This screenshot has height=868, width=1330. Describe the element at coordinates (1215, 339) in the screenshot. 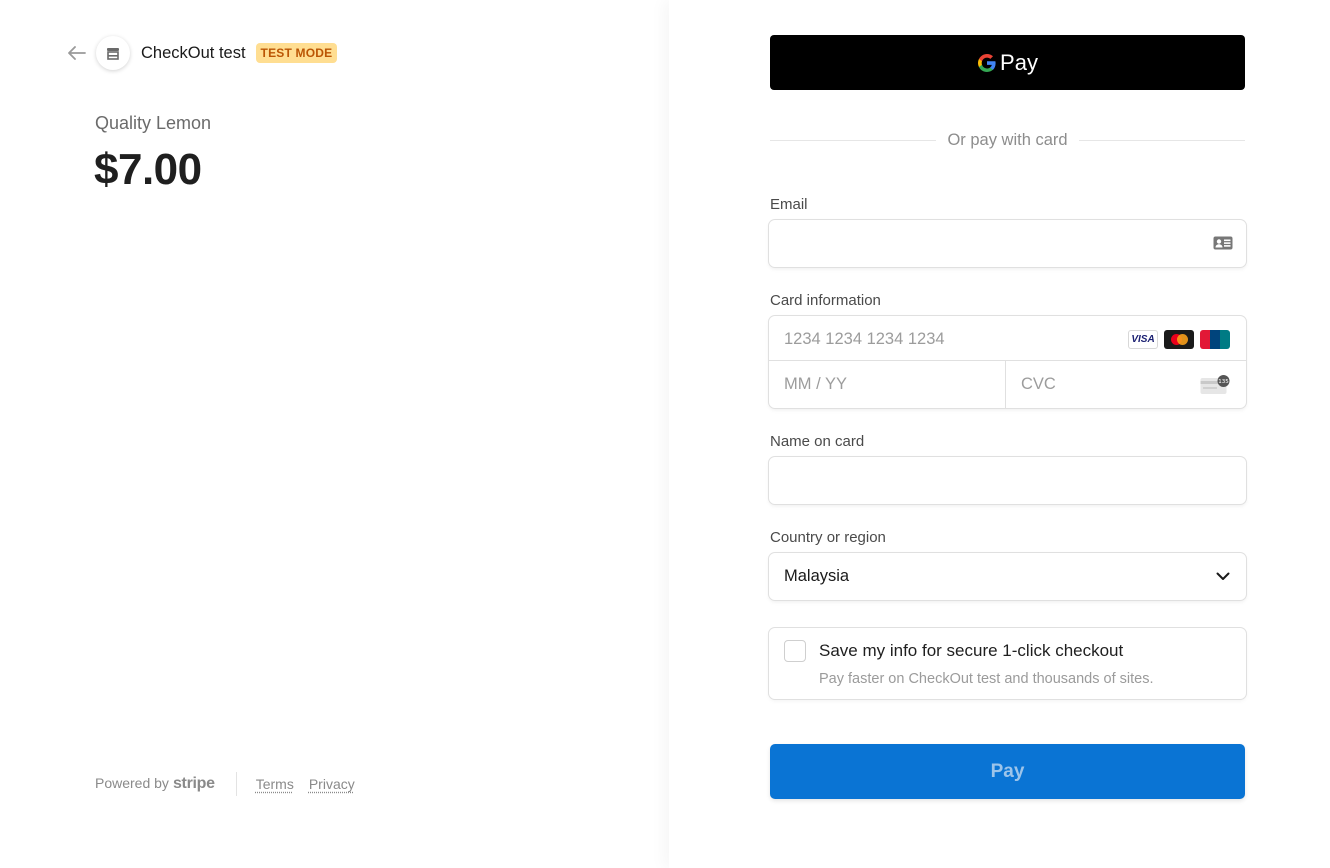

I see `unionpay-icon` at that location.